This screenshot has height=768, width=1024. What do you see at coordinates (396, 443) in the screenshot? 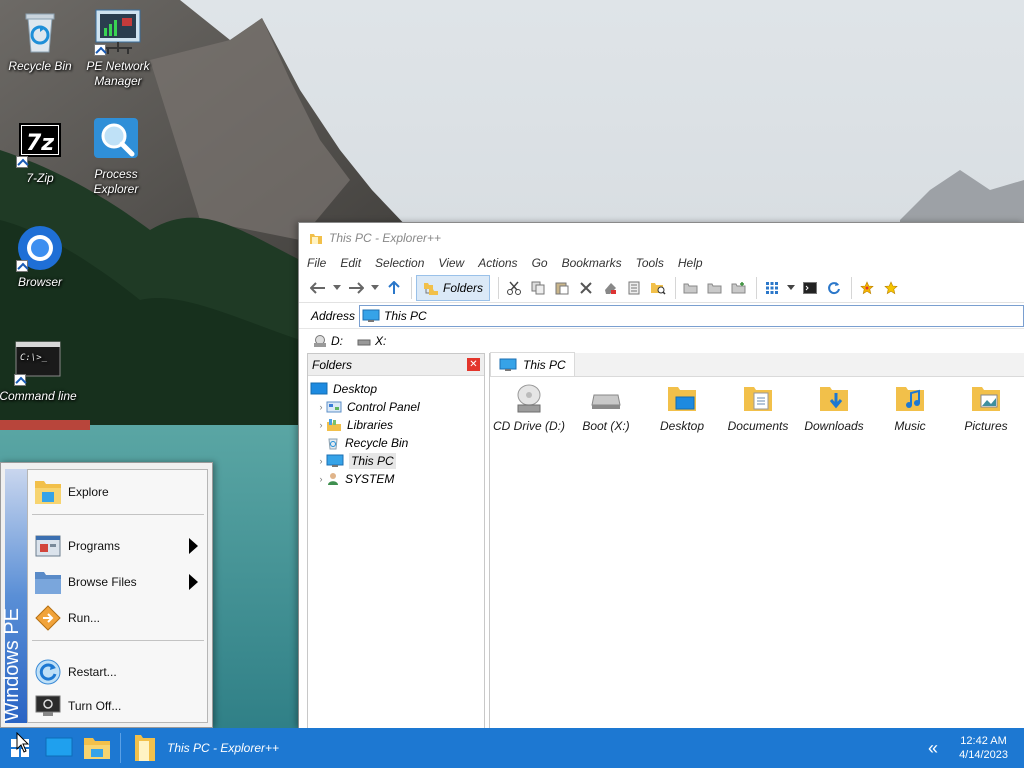
I see `tree-item-recycle-bin: Recycle Bin` at bounding box center [396, 443].